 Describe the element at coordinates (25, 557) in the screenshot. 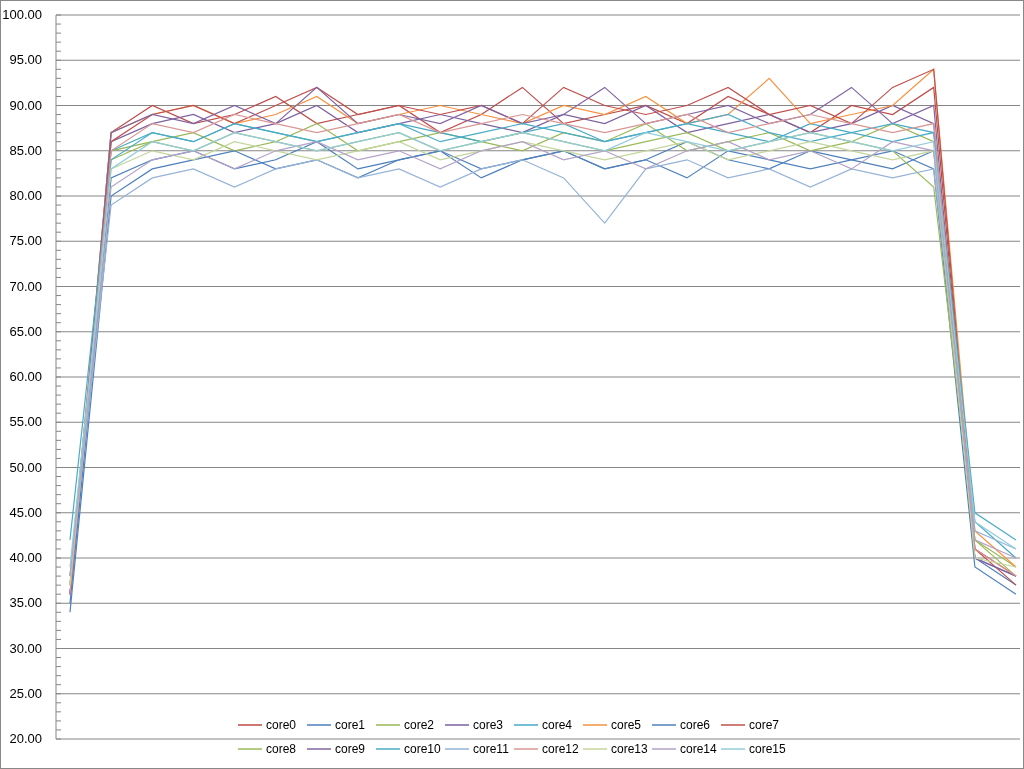

I see `y-tick-label: 40.00` at that location.